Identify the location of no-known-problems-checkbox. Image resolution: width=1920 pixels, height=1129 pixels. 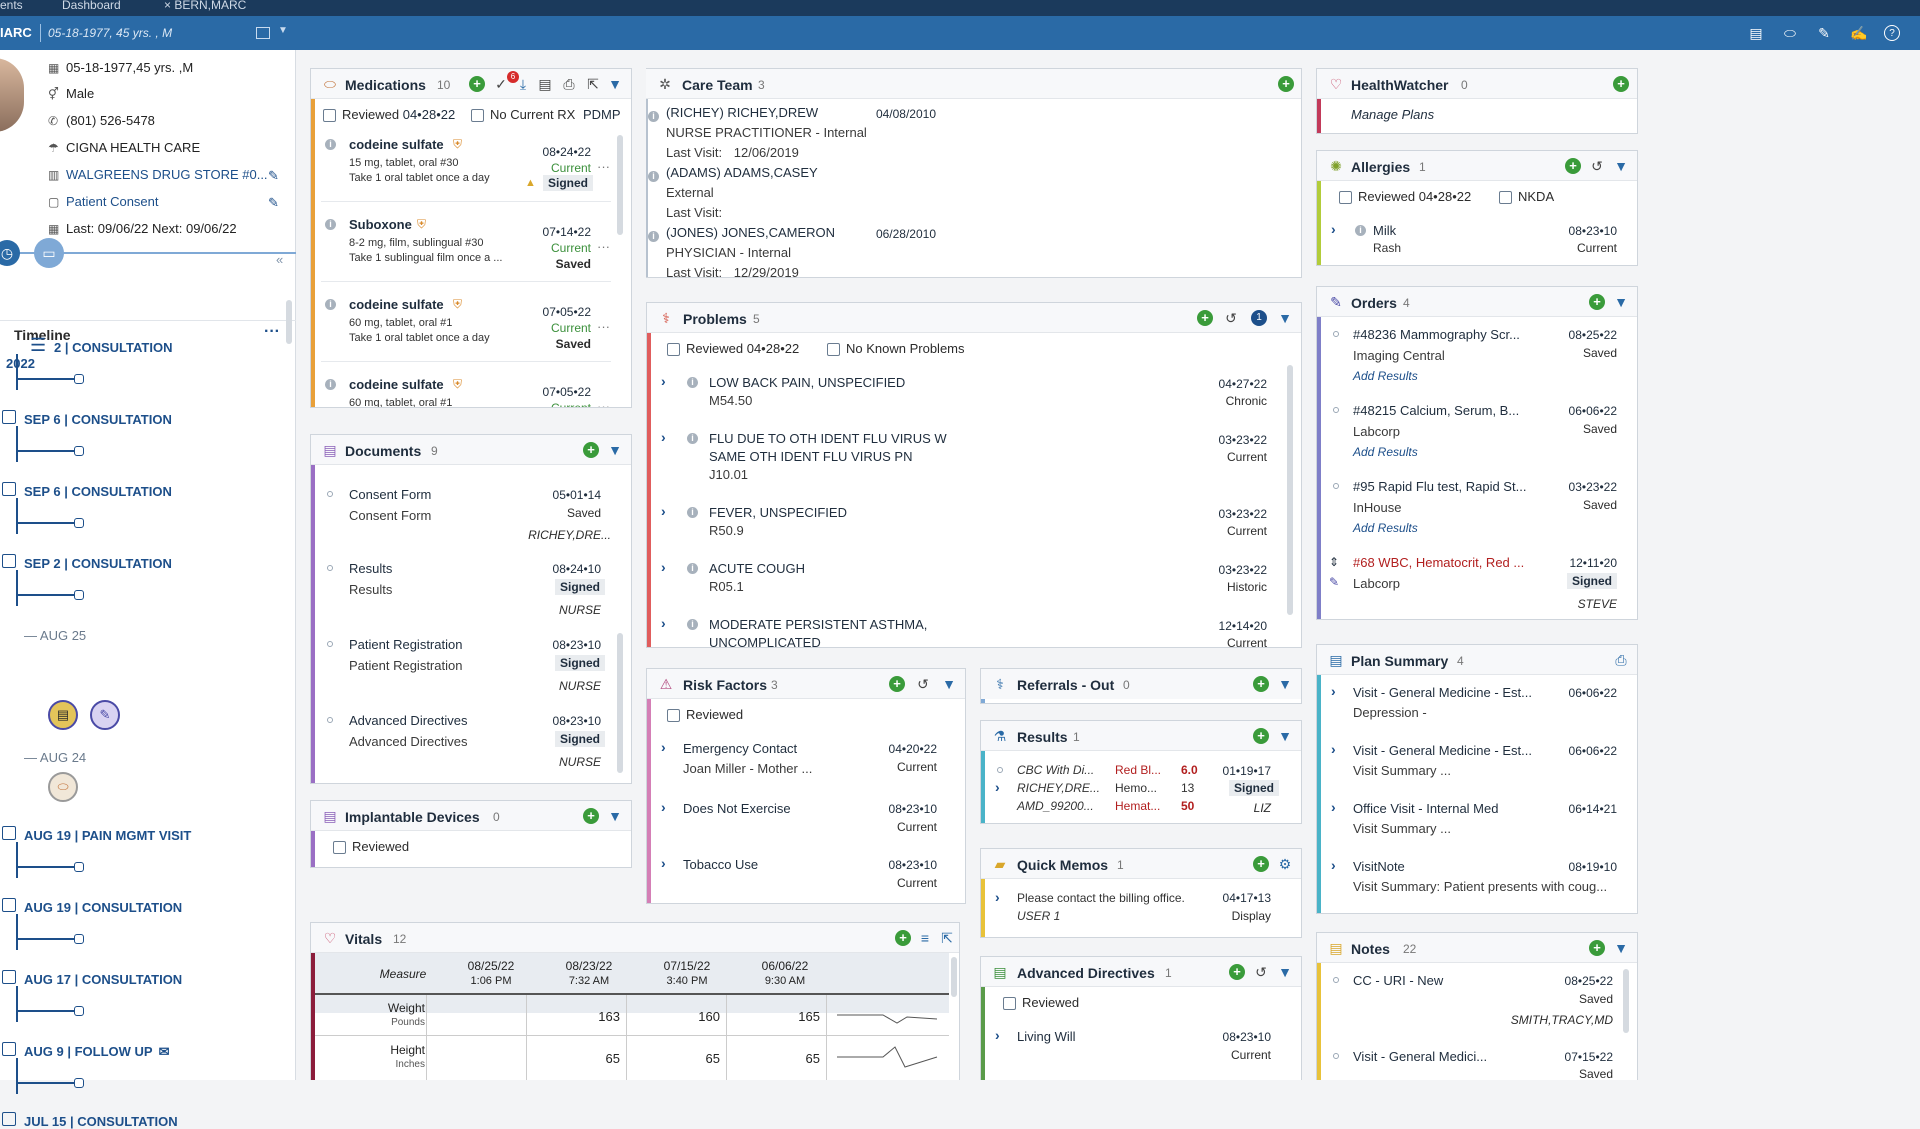
(833, 350).